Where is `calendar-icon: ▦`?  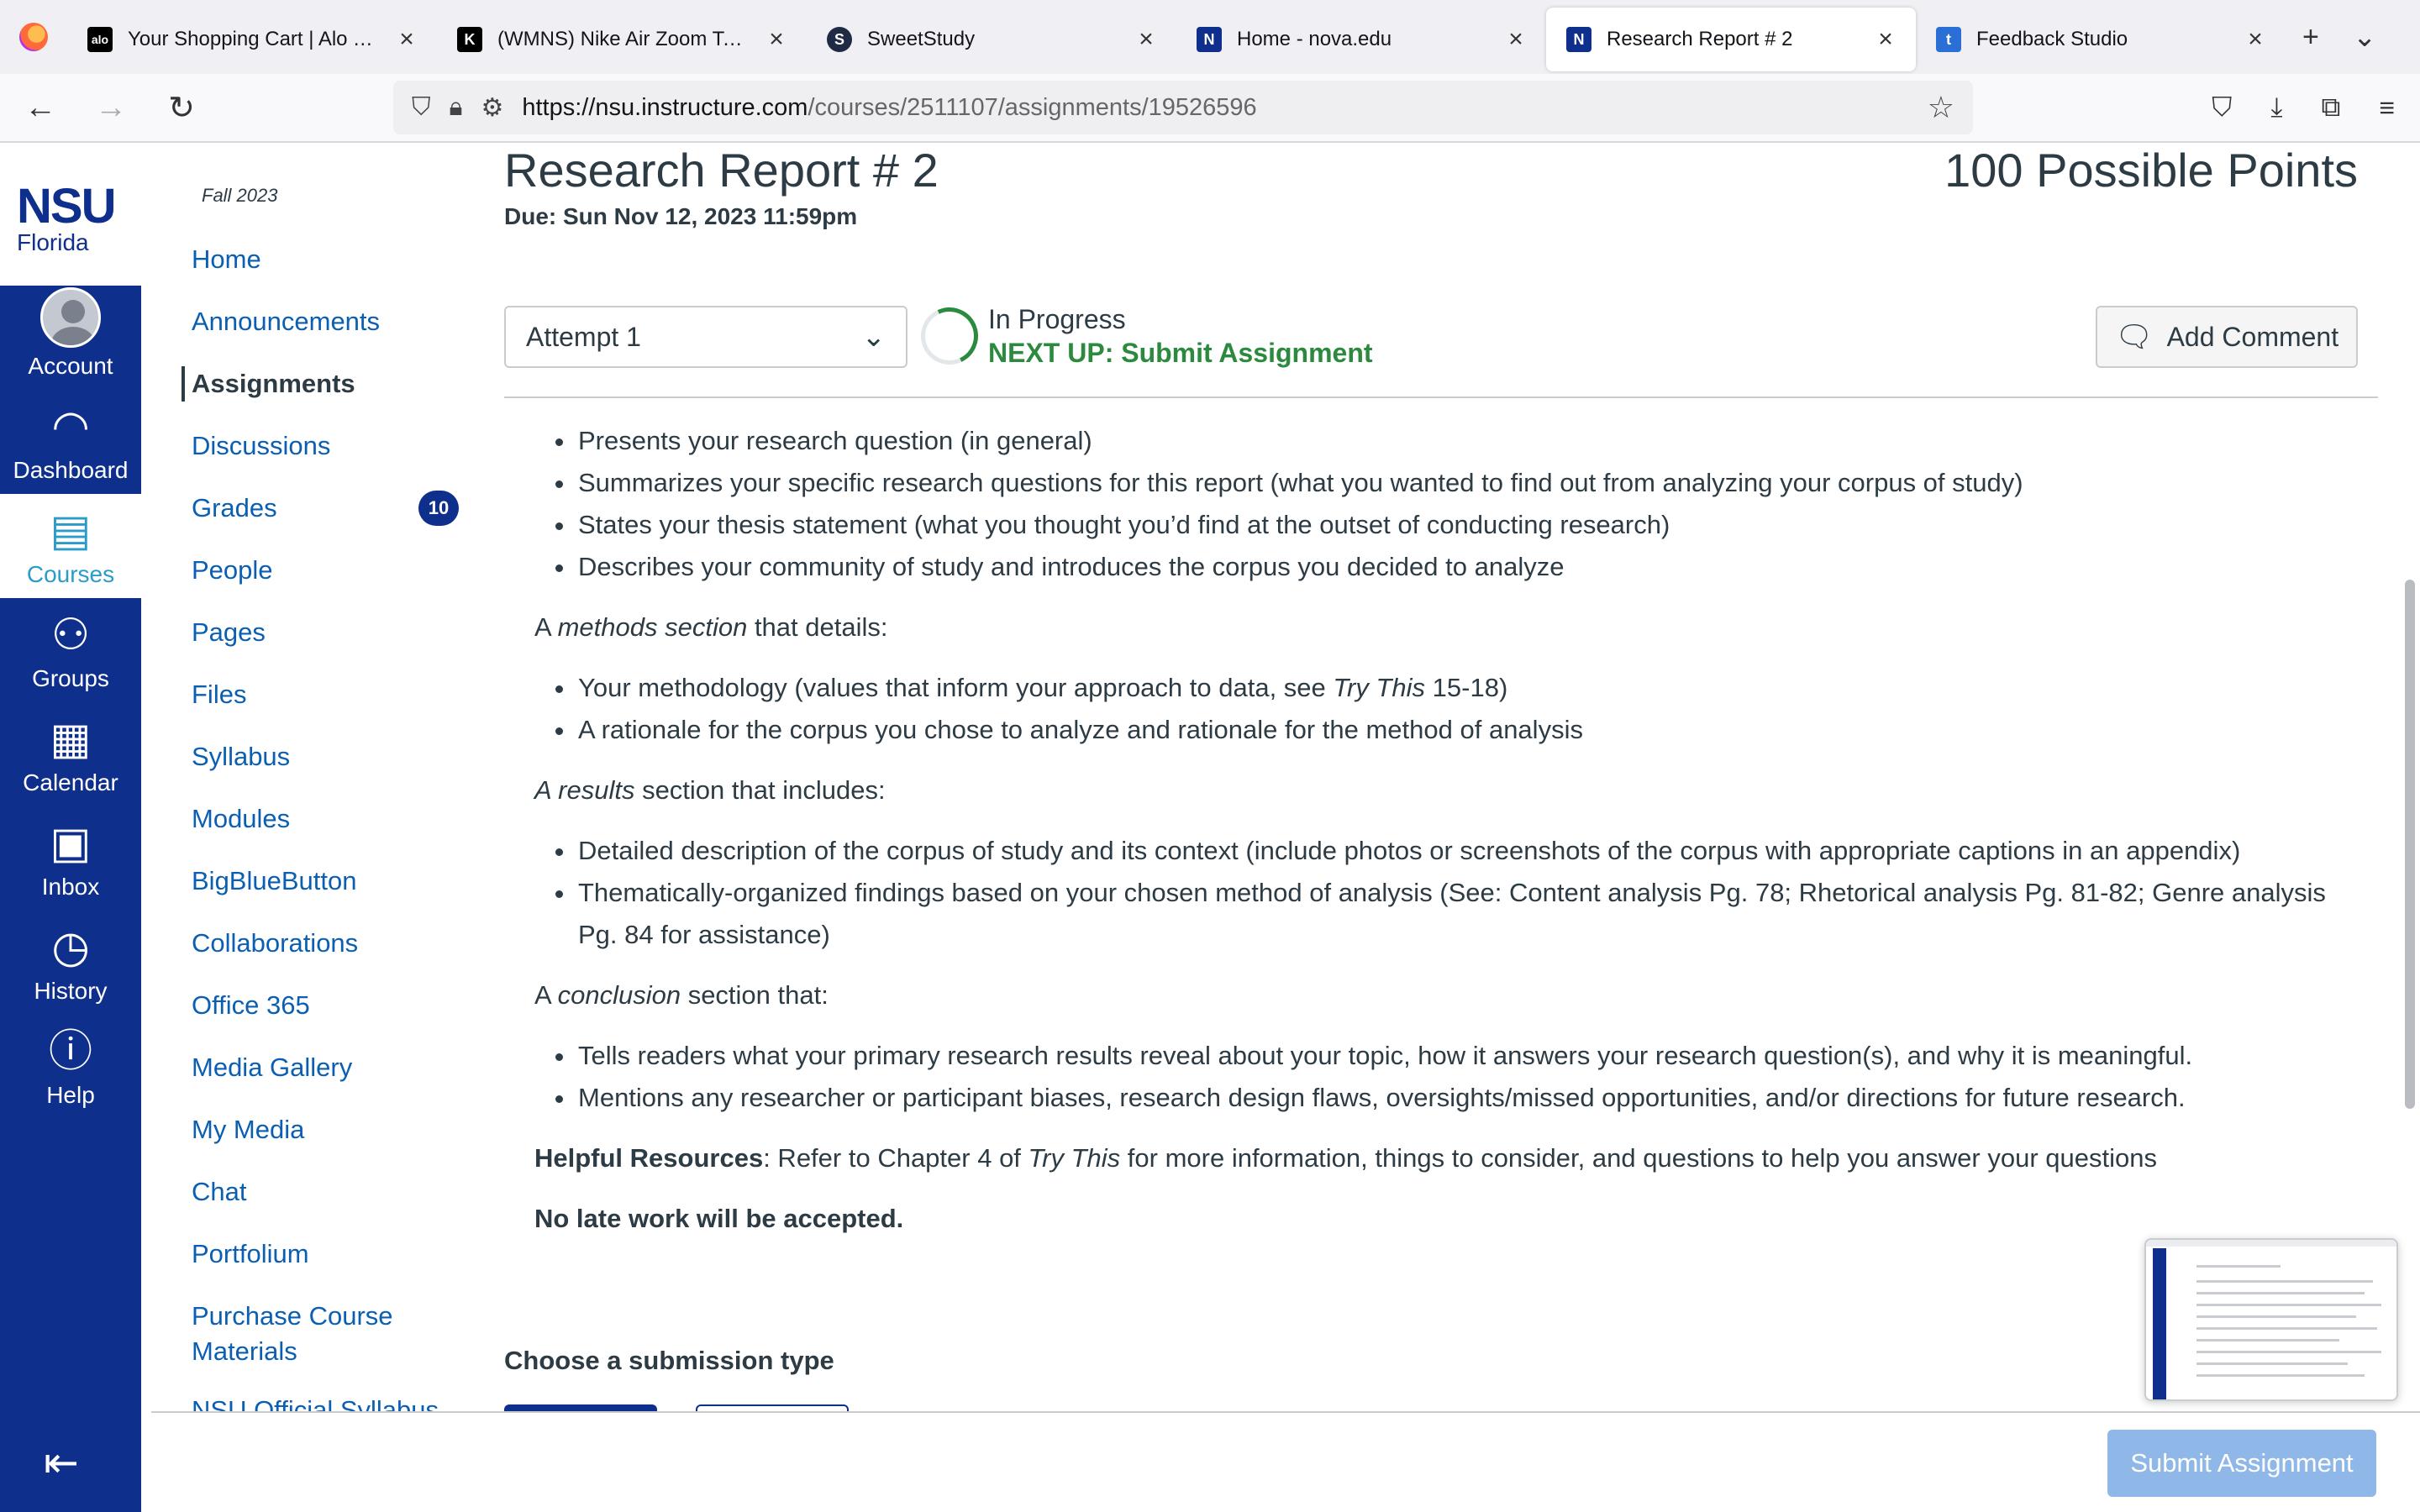
calendar-icon: ▦ is located at coordinates (71, 739).